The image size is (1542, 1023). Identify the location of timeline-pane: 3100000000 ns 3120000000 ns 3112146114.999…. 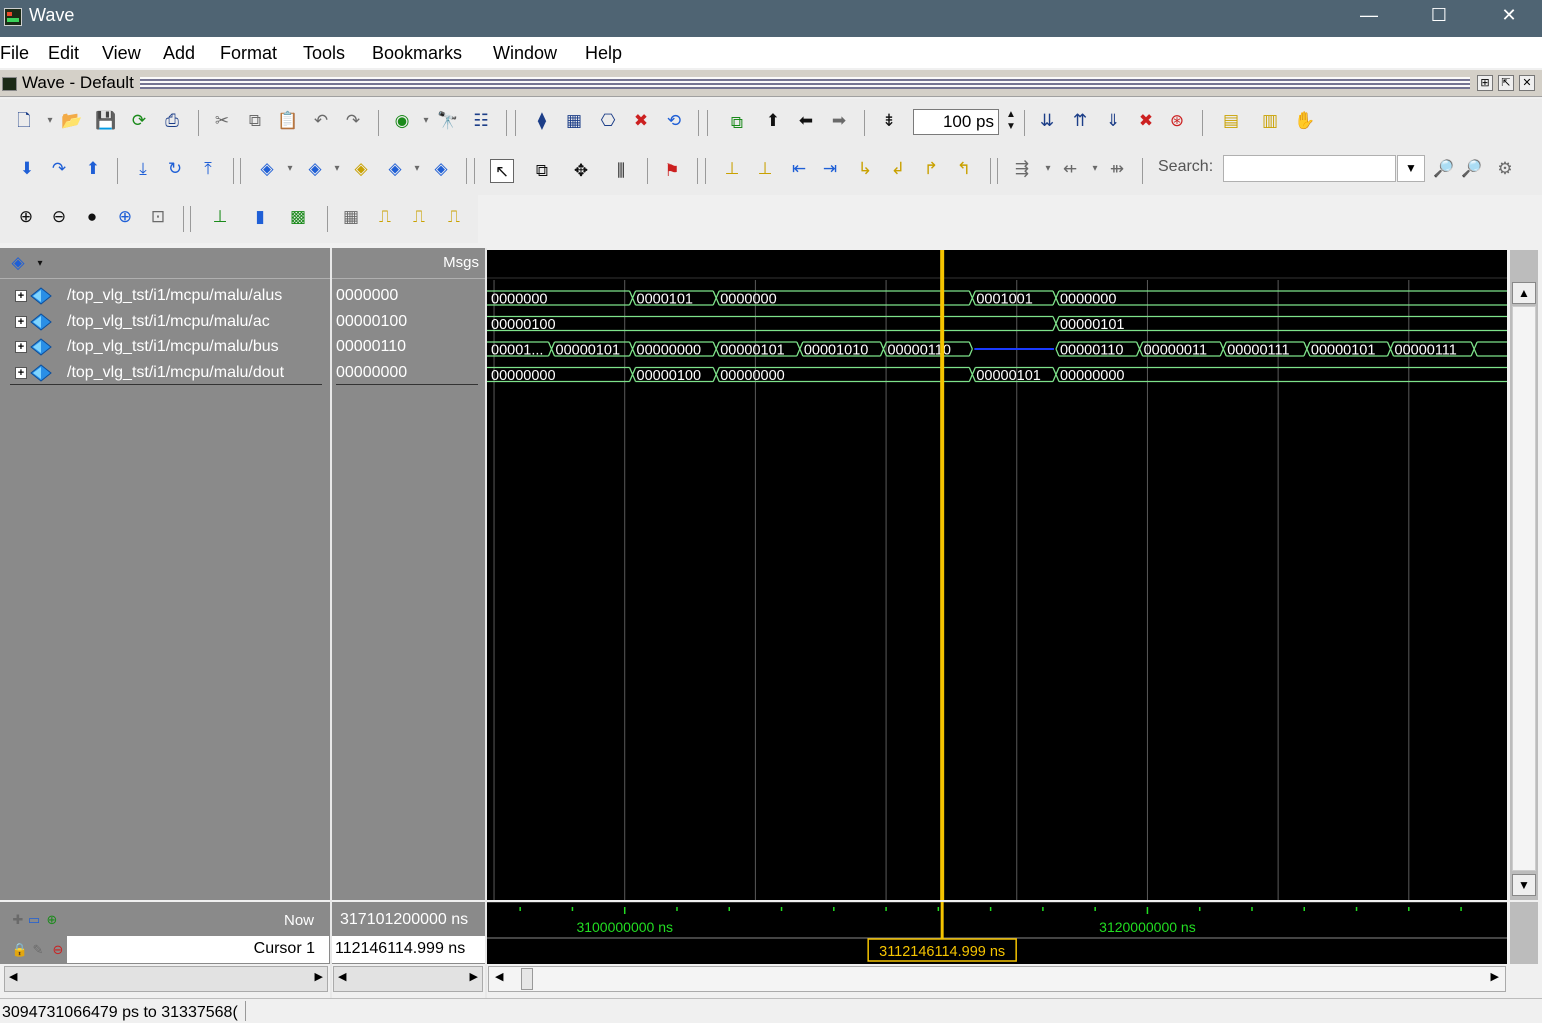
(997, 932).